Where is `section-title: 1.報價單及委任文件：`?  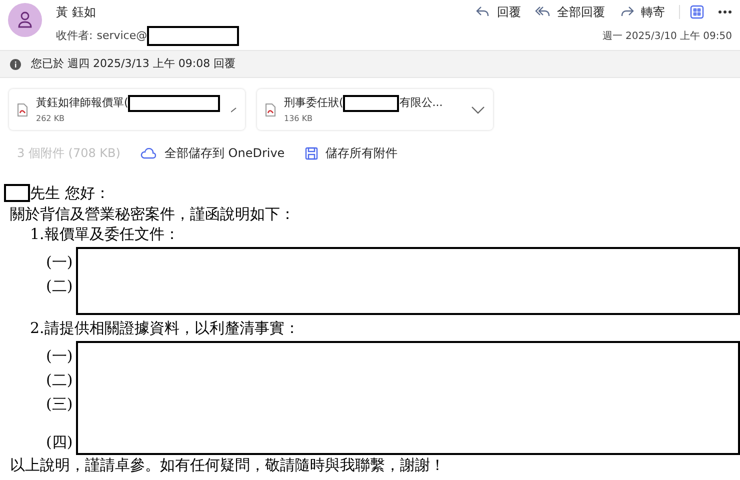 section-title: 1.報價單及委任文件： is located at coordinates (105, 234).